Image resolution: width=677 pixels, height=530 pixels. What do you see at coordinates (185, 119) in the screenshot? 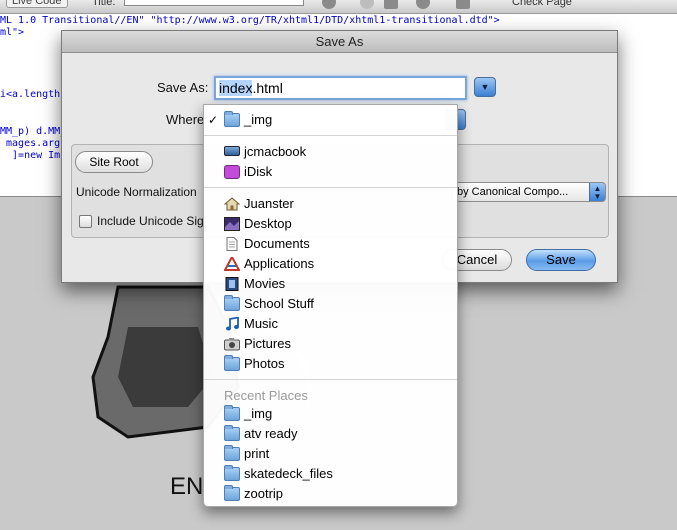
I see `where-label: Where` at bounding box center [185, 119].